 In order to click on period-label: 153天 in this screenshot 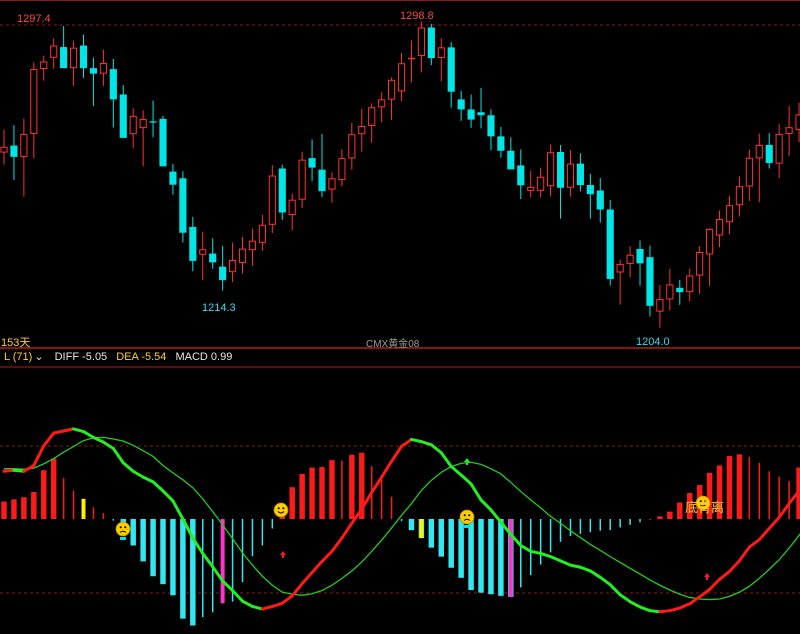, I will do `click(15, 342)`.